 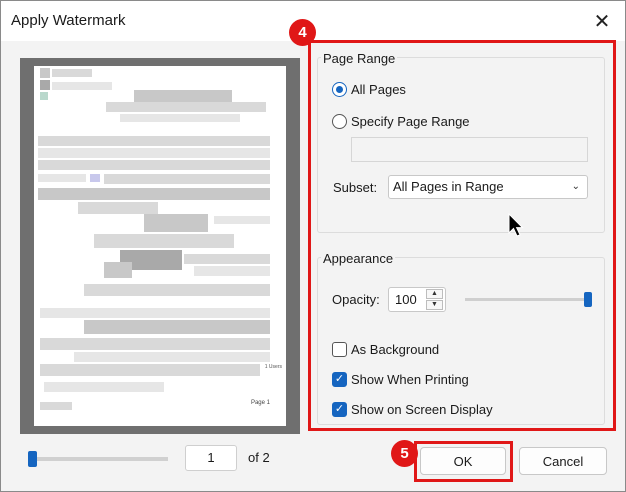 What do you see at coordinates (516, 225) in the screenshot?
I see `mouse-pointer-icon` at bounding box center [516, 225].